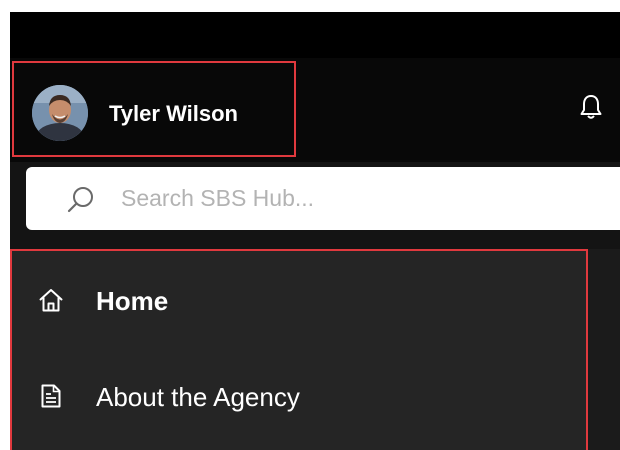 The width and height of the screenshot is (620, 450). I want to click on search-box, so click(323, 198).